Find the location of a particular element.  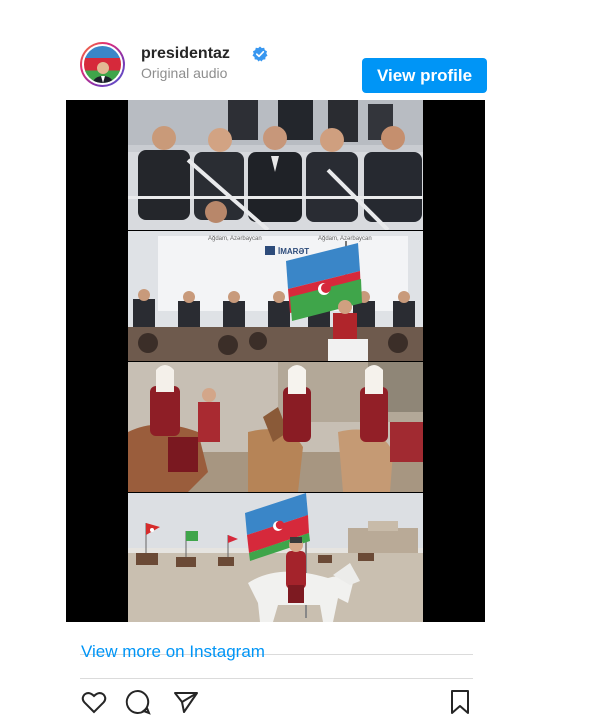

panel-officials is located at coordinates (275, 165).